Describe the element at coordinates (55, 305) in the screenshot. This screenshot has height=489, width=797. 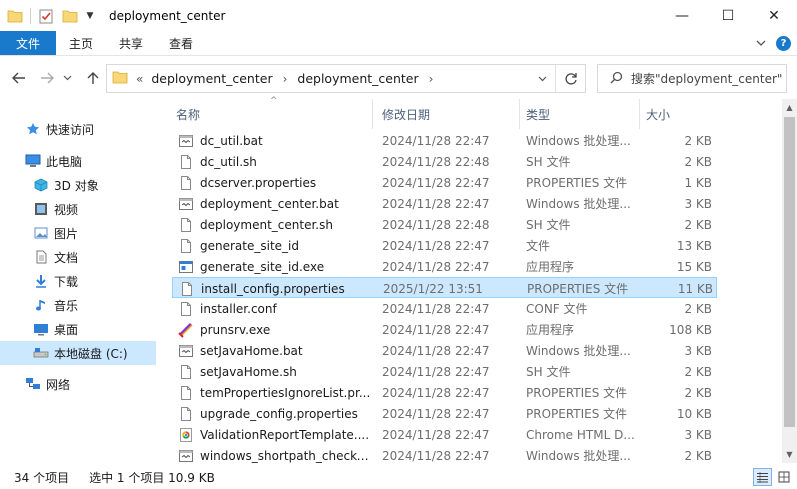
I see `nav-item-music: 音乐` at that location.